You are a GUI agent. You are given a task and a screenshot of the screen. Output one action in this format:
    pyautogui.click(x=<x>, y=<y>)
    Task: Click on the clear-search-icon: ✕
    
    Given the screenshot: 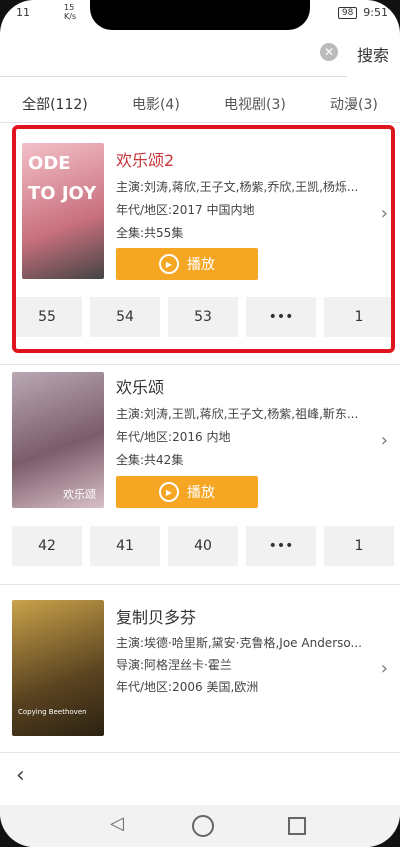 What is the action you would take?
    pyautogui.click(x=329, y=52)
    